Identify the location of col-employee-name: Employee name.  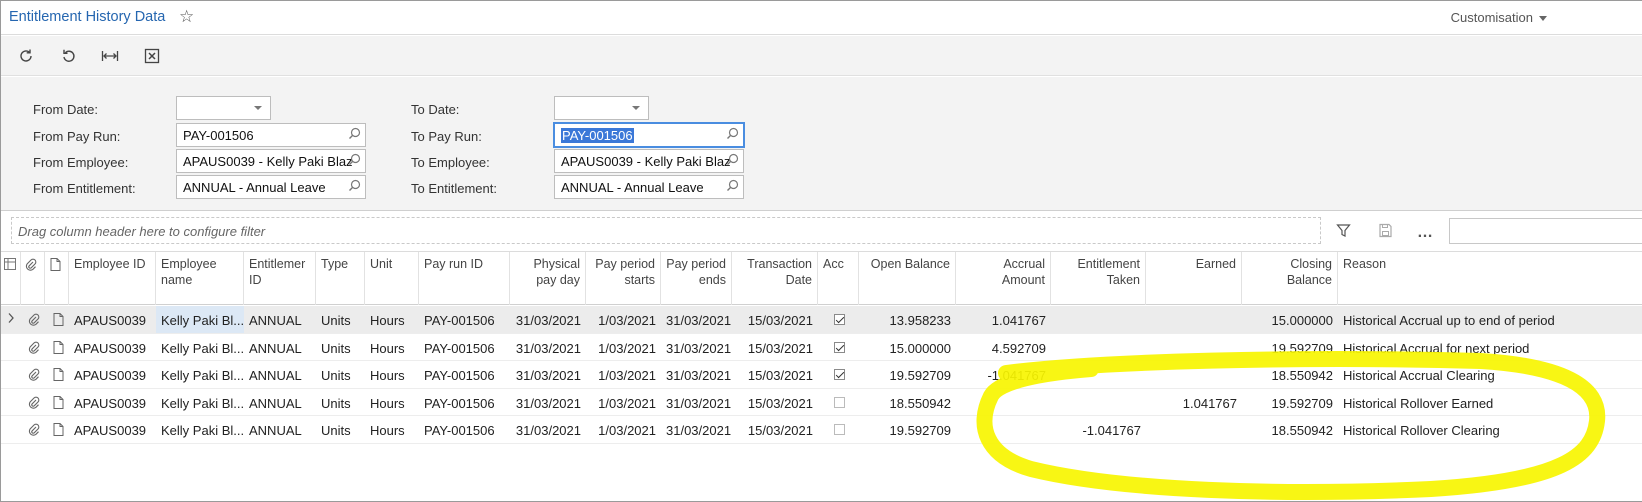
(200, 278).